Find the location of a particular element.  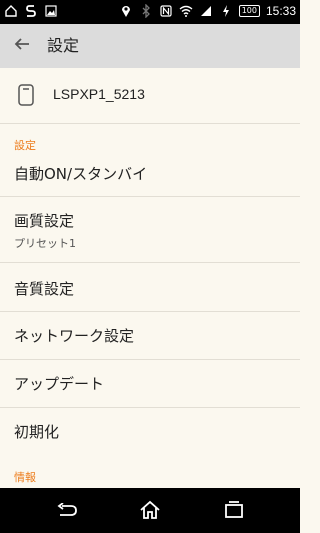

section-header-info: 情報 is located at coordinates (25, 477).